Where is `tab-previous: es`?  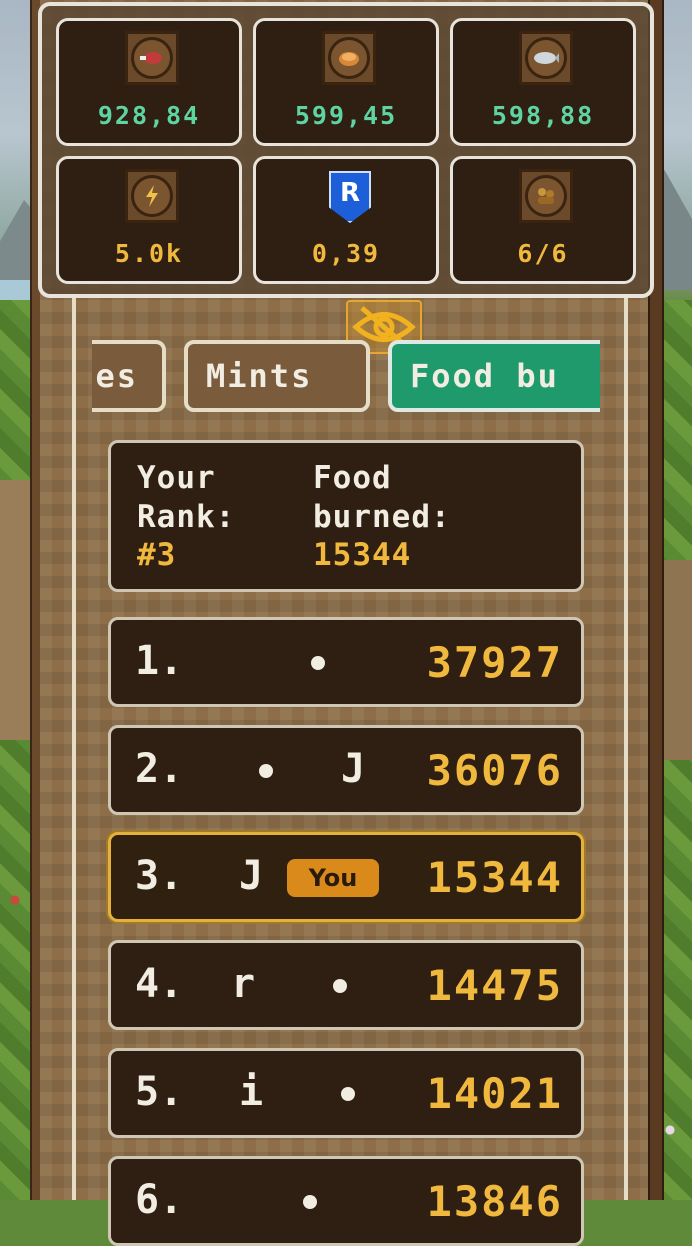
tab-previous: es is located at coordinates (129, 376).